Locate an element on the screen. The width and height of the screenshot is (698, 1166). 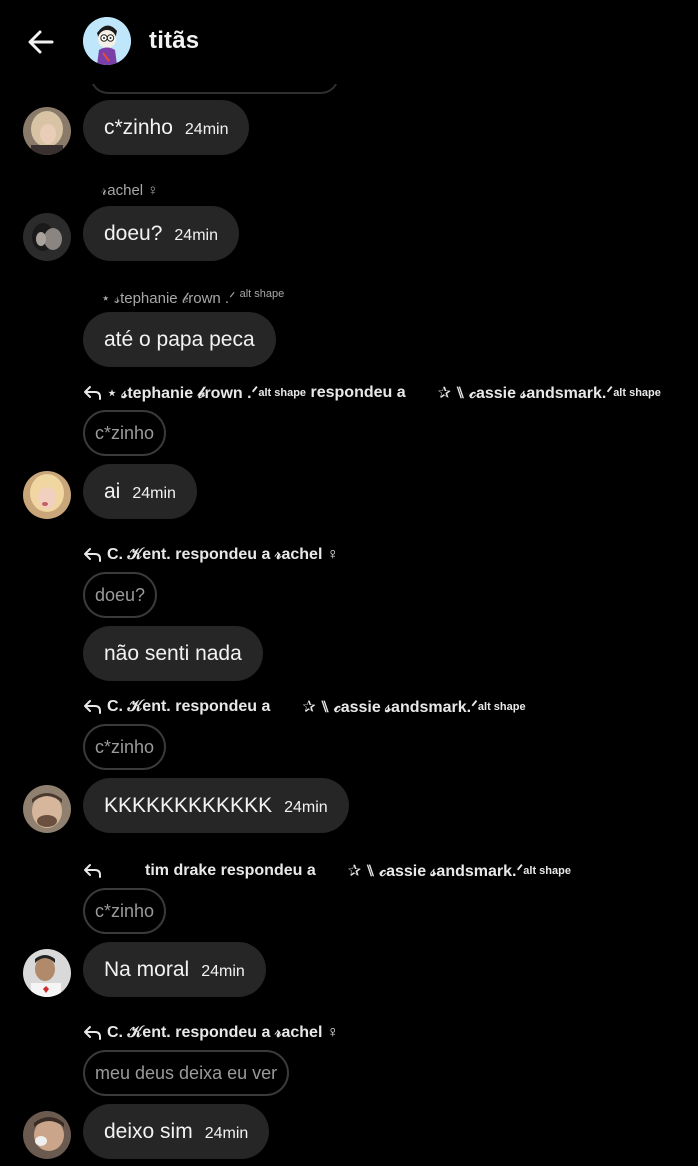
sender-name: ⋆ 𝓈tephanie 𝒷rown .ᐟ alt shape is located at coordinates (193, 297).